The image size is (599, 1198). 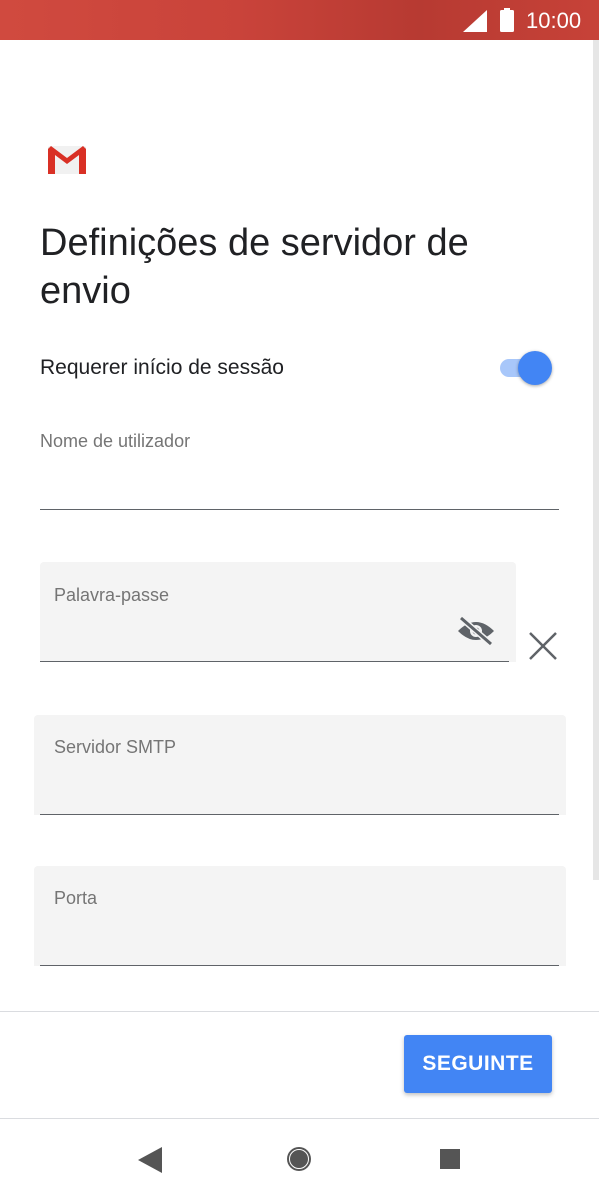 I want to click on status-time: 10:00, so click(x=554, y=20).